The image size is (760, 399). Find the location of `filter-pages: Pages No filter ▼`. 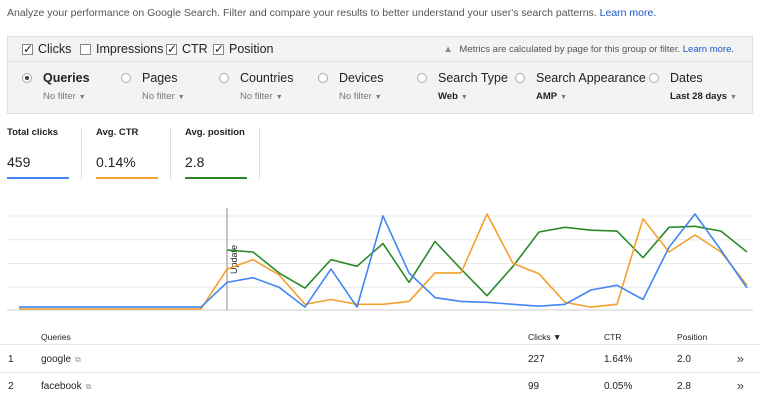

filter-pages: Pages No filter ▼ is located at coordinates (153, 86).